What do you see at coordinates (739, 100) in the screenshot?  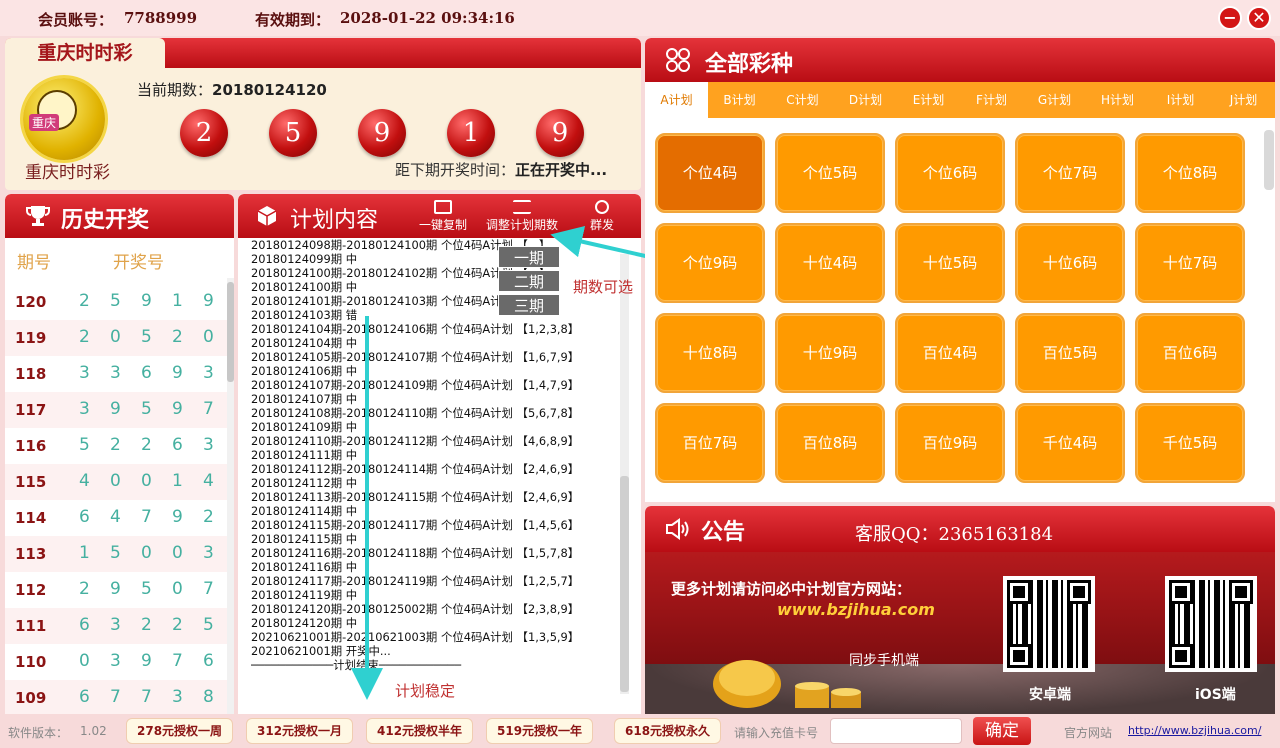 I see `tab-plan-b: B计划` at bounding box center [739, 100].